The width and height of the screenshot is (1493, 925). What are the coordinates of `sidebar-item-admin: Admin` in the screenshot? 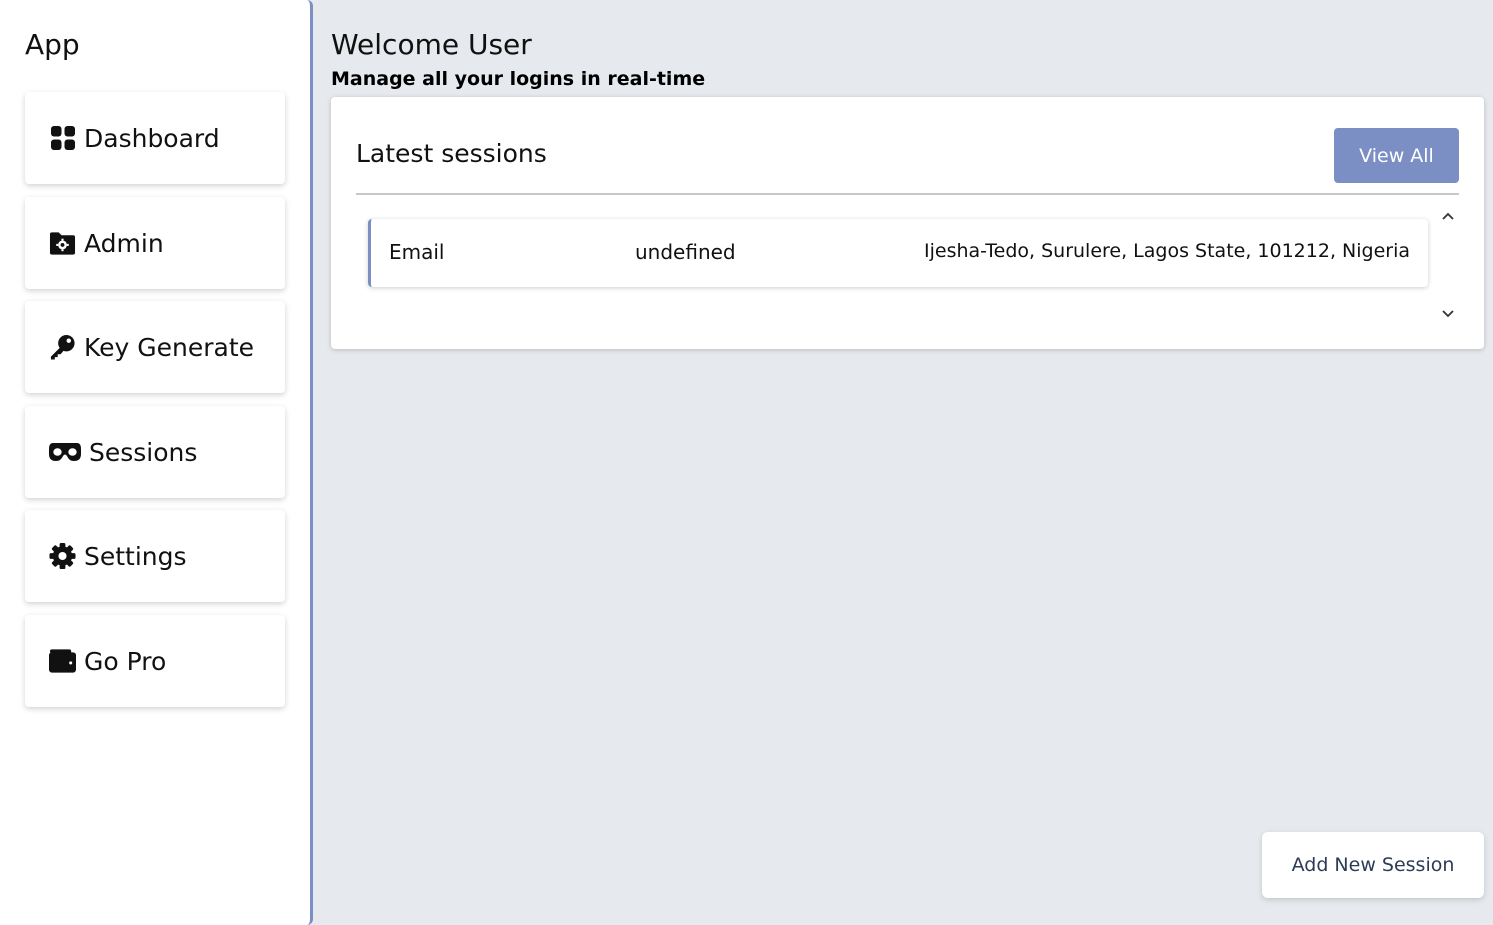 It's located at (155, 243).